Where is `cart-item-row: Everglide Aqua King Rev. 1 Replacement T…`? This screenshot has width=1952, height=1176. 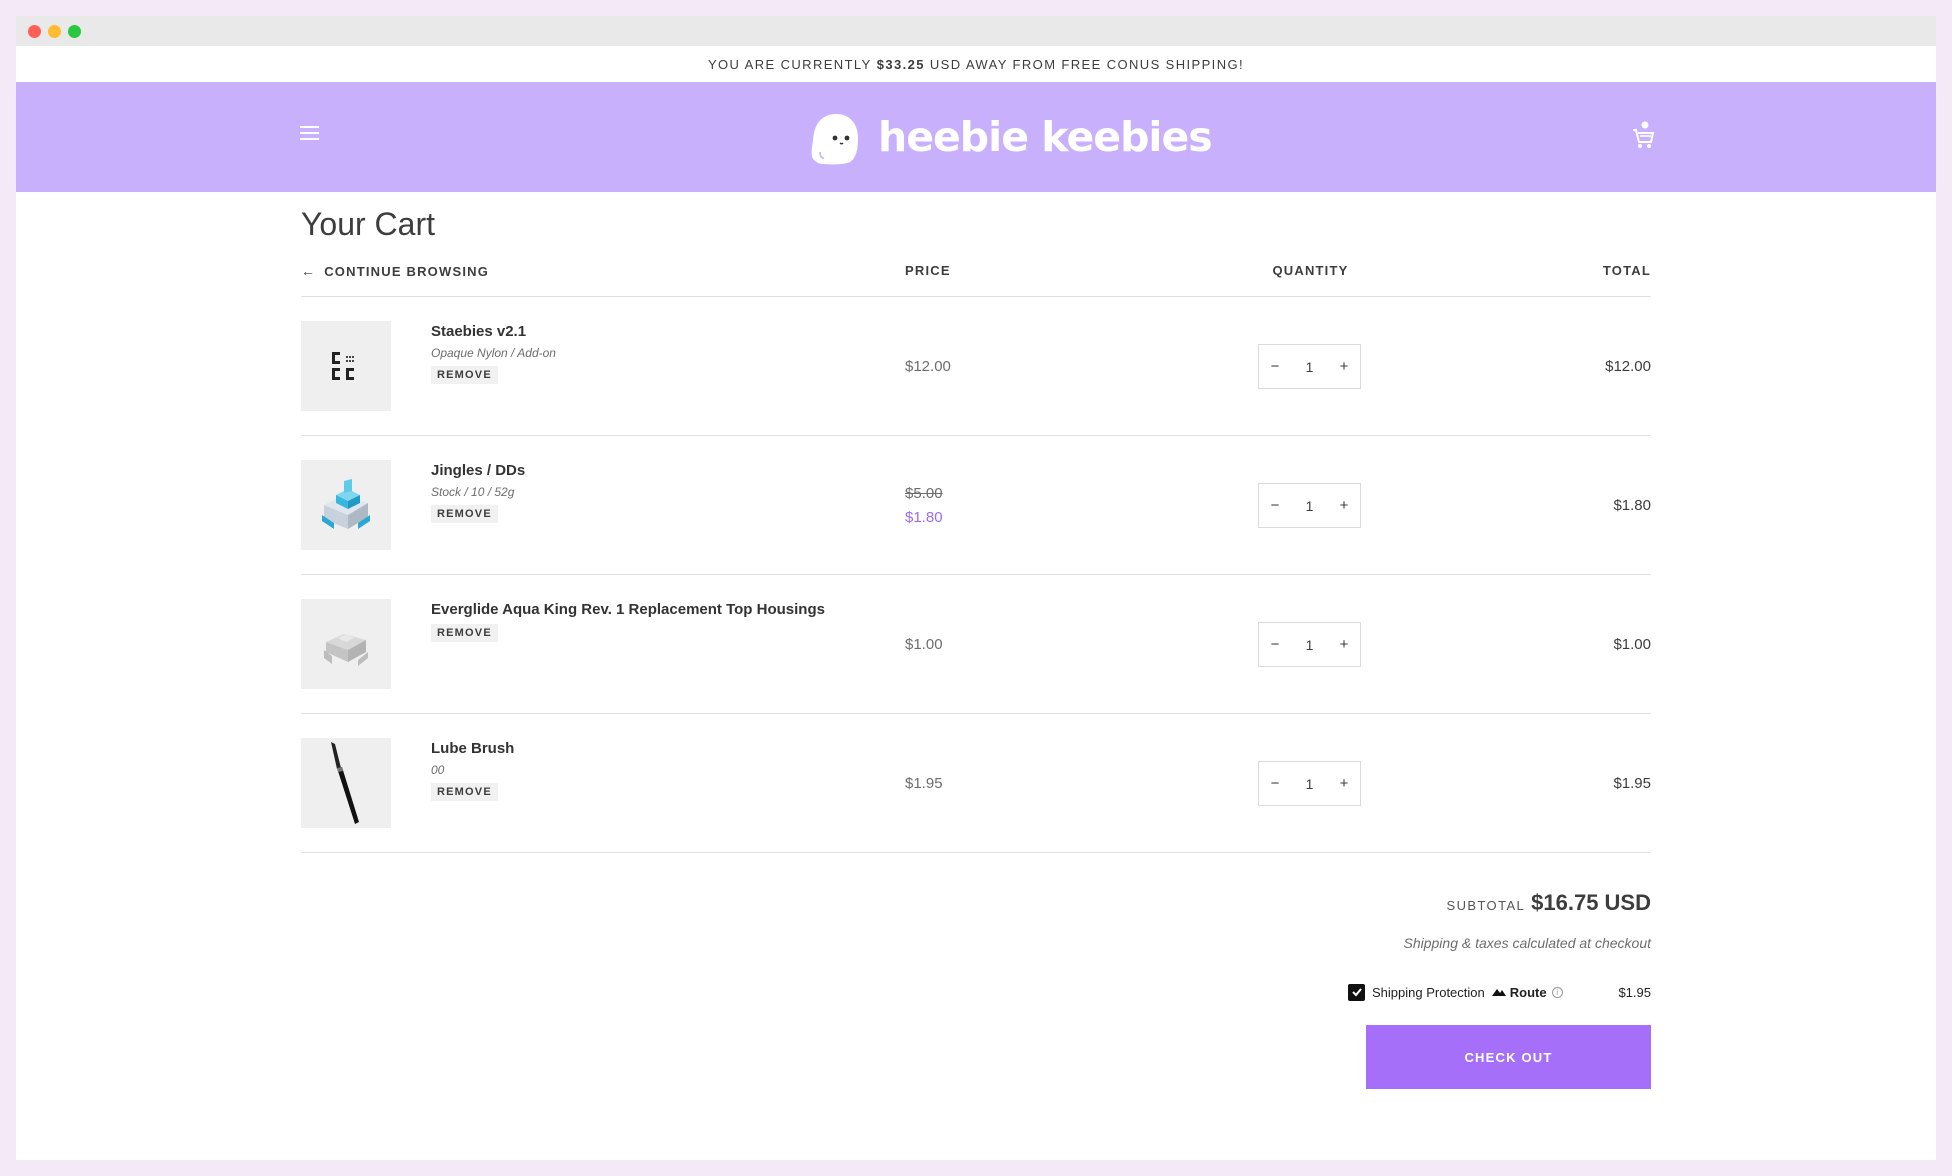 cart-item-row: Everglide Aqua King Rev. 1 Replacement T… is located at coordinates (976, 644).